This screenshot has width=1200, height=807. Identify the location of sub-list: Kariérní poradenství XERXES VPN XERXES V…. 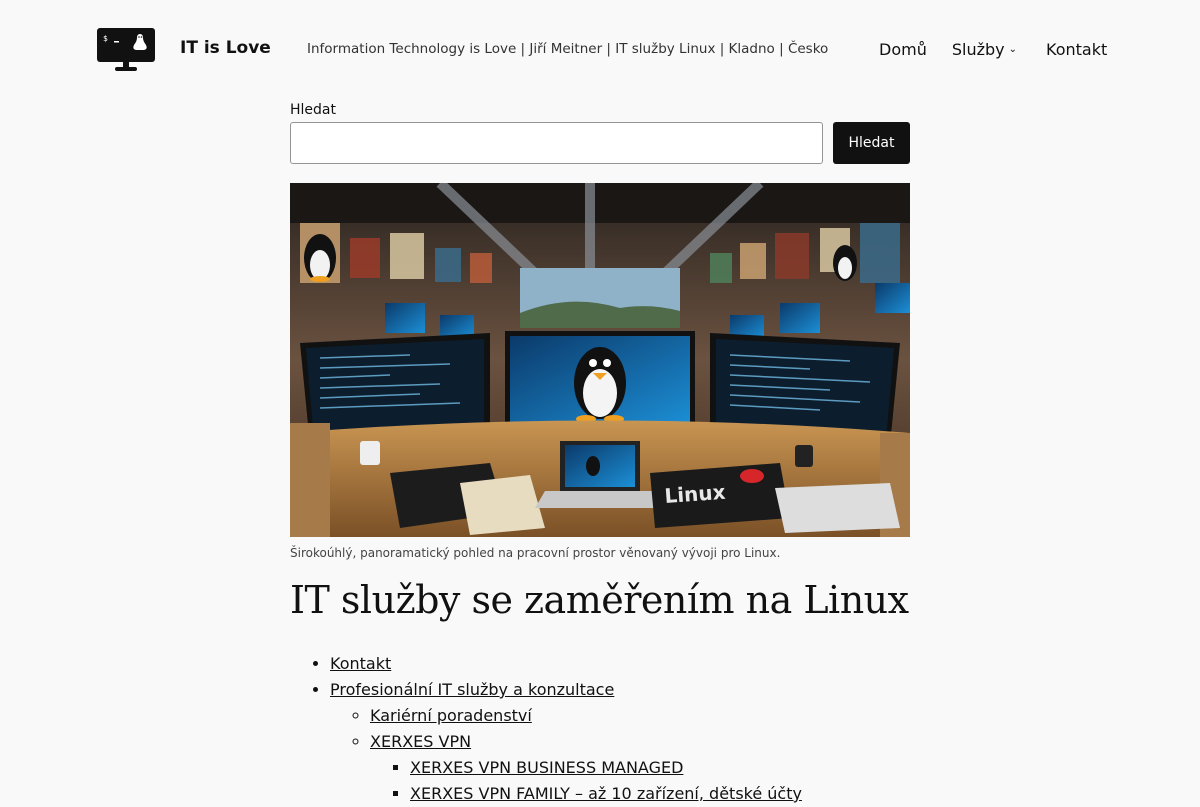
(566, 755).